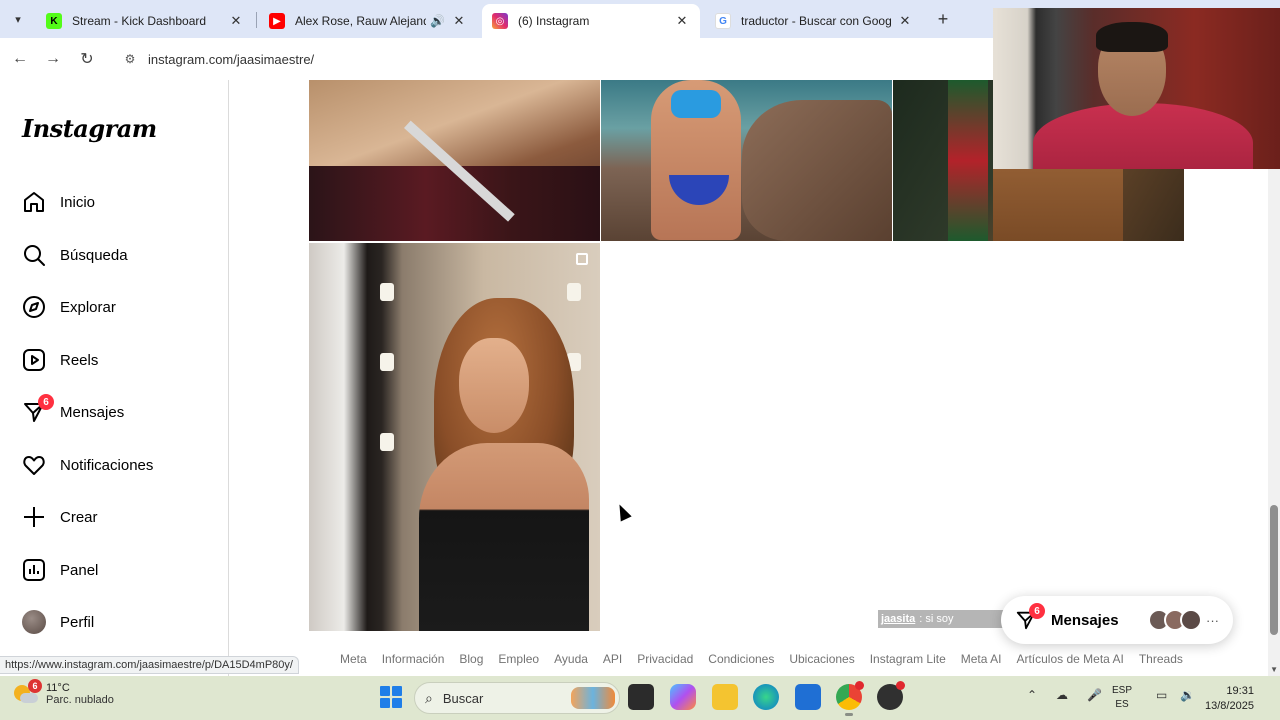 The width and height of the screenshot is (1280, 720). What do you see at coordinates (231, 59) in the screenshot?
I see `url-text: instagram.com/jaasimaestre/` at bounding box center [231, 59].